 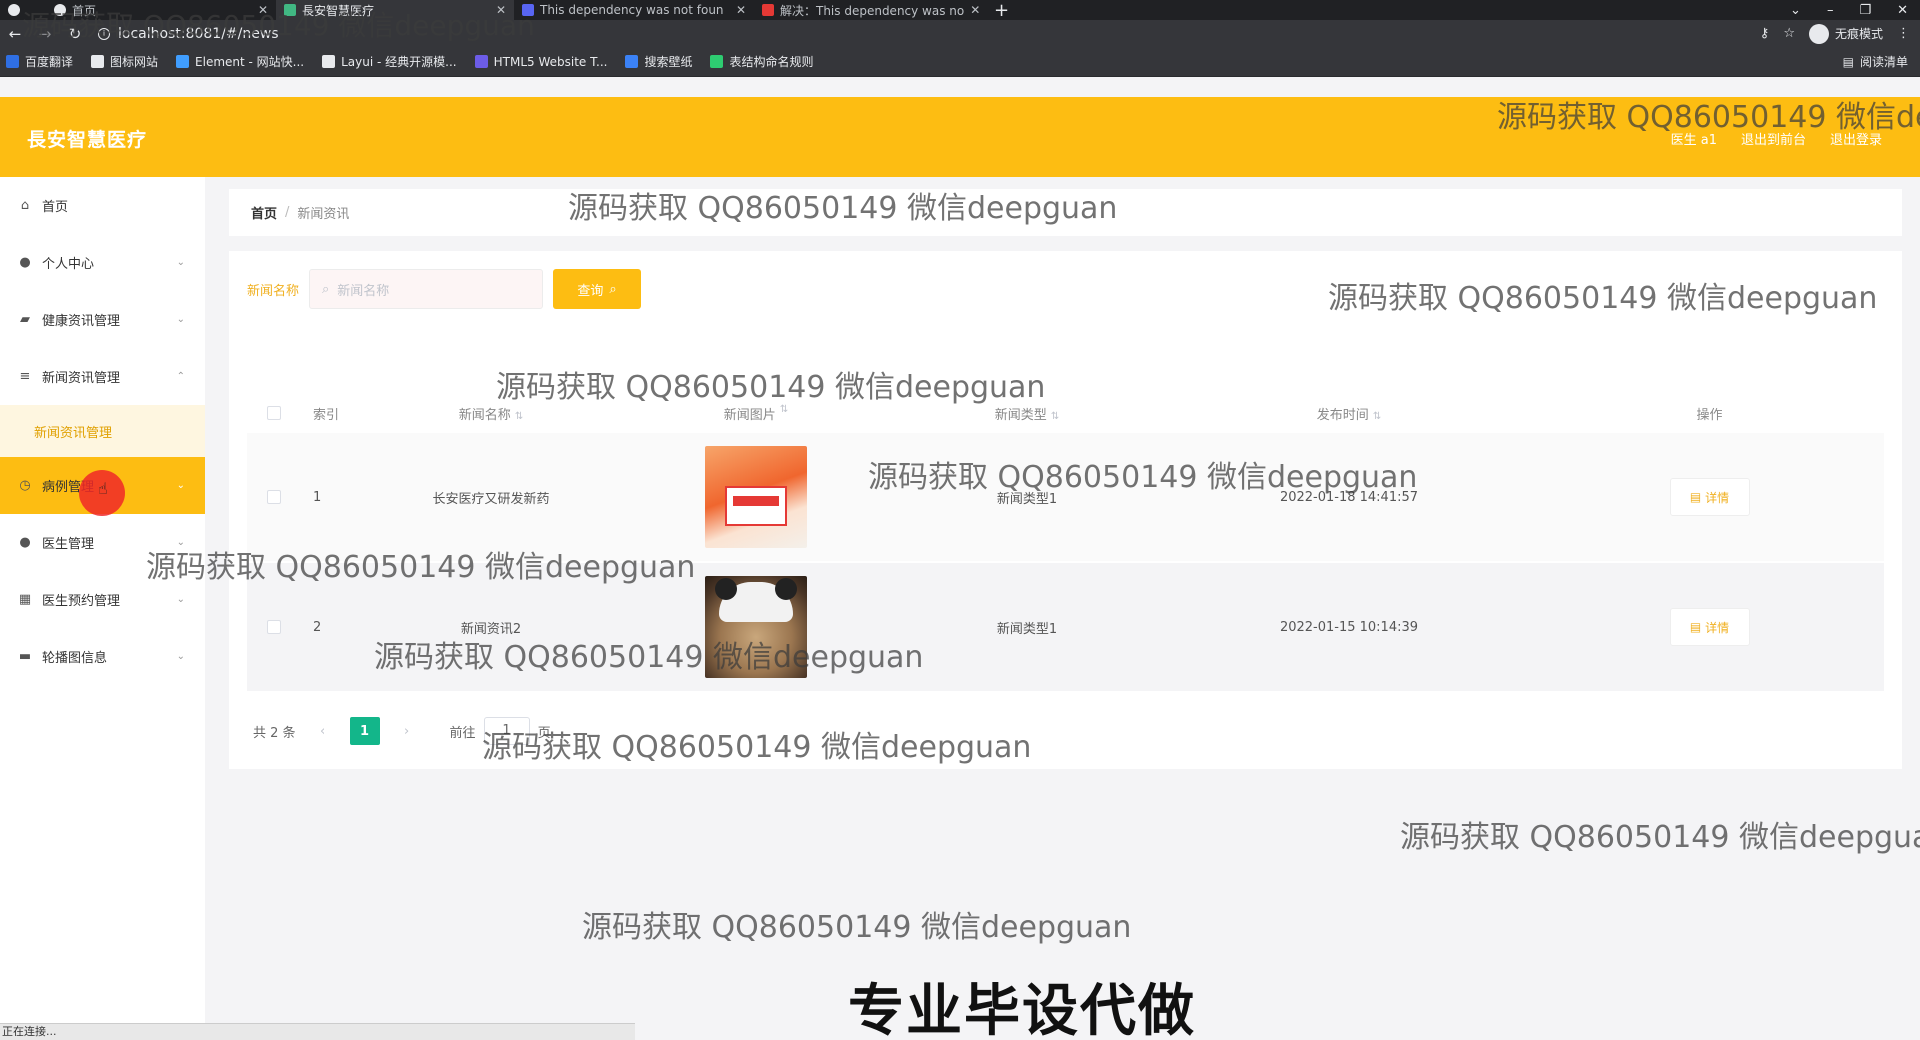 I want to click on tab-title: This dependency was not foun, so click(x=632, y=10).